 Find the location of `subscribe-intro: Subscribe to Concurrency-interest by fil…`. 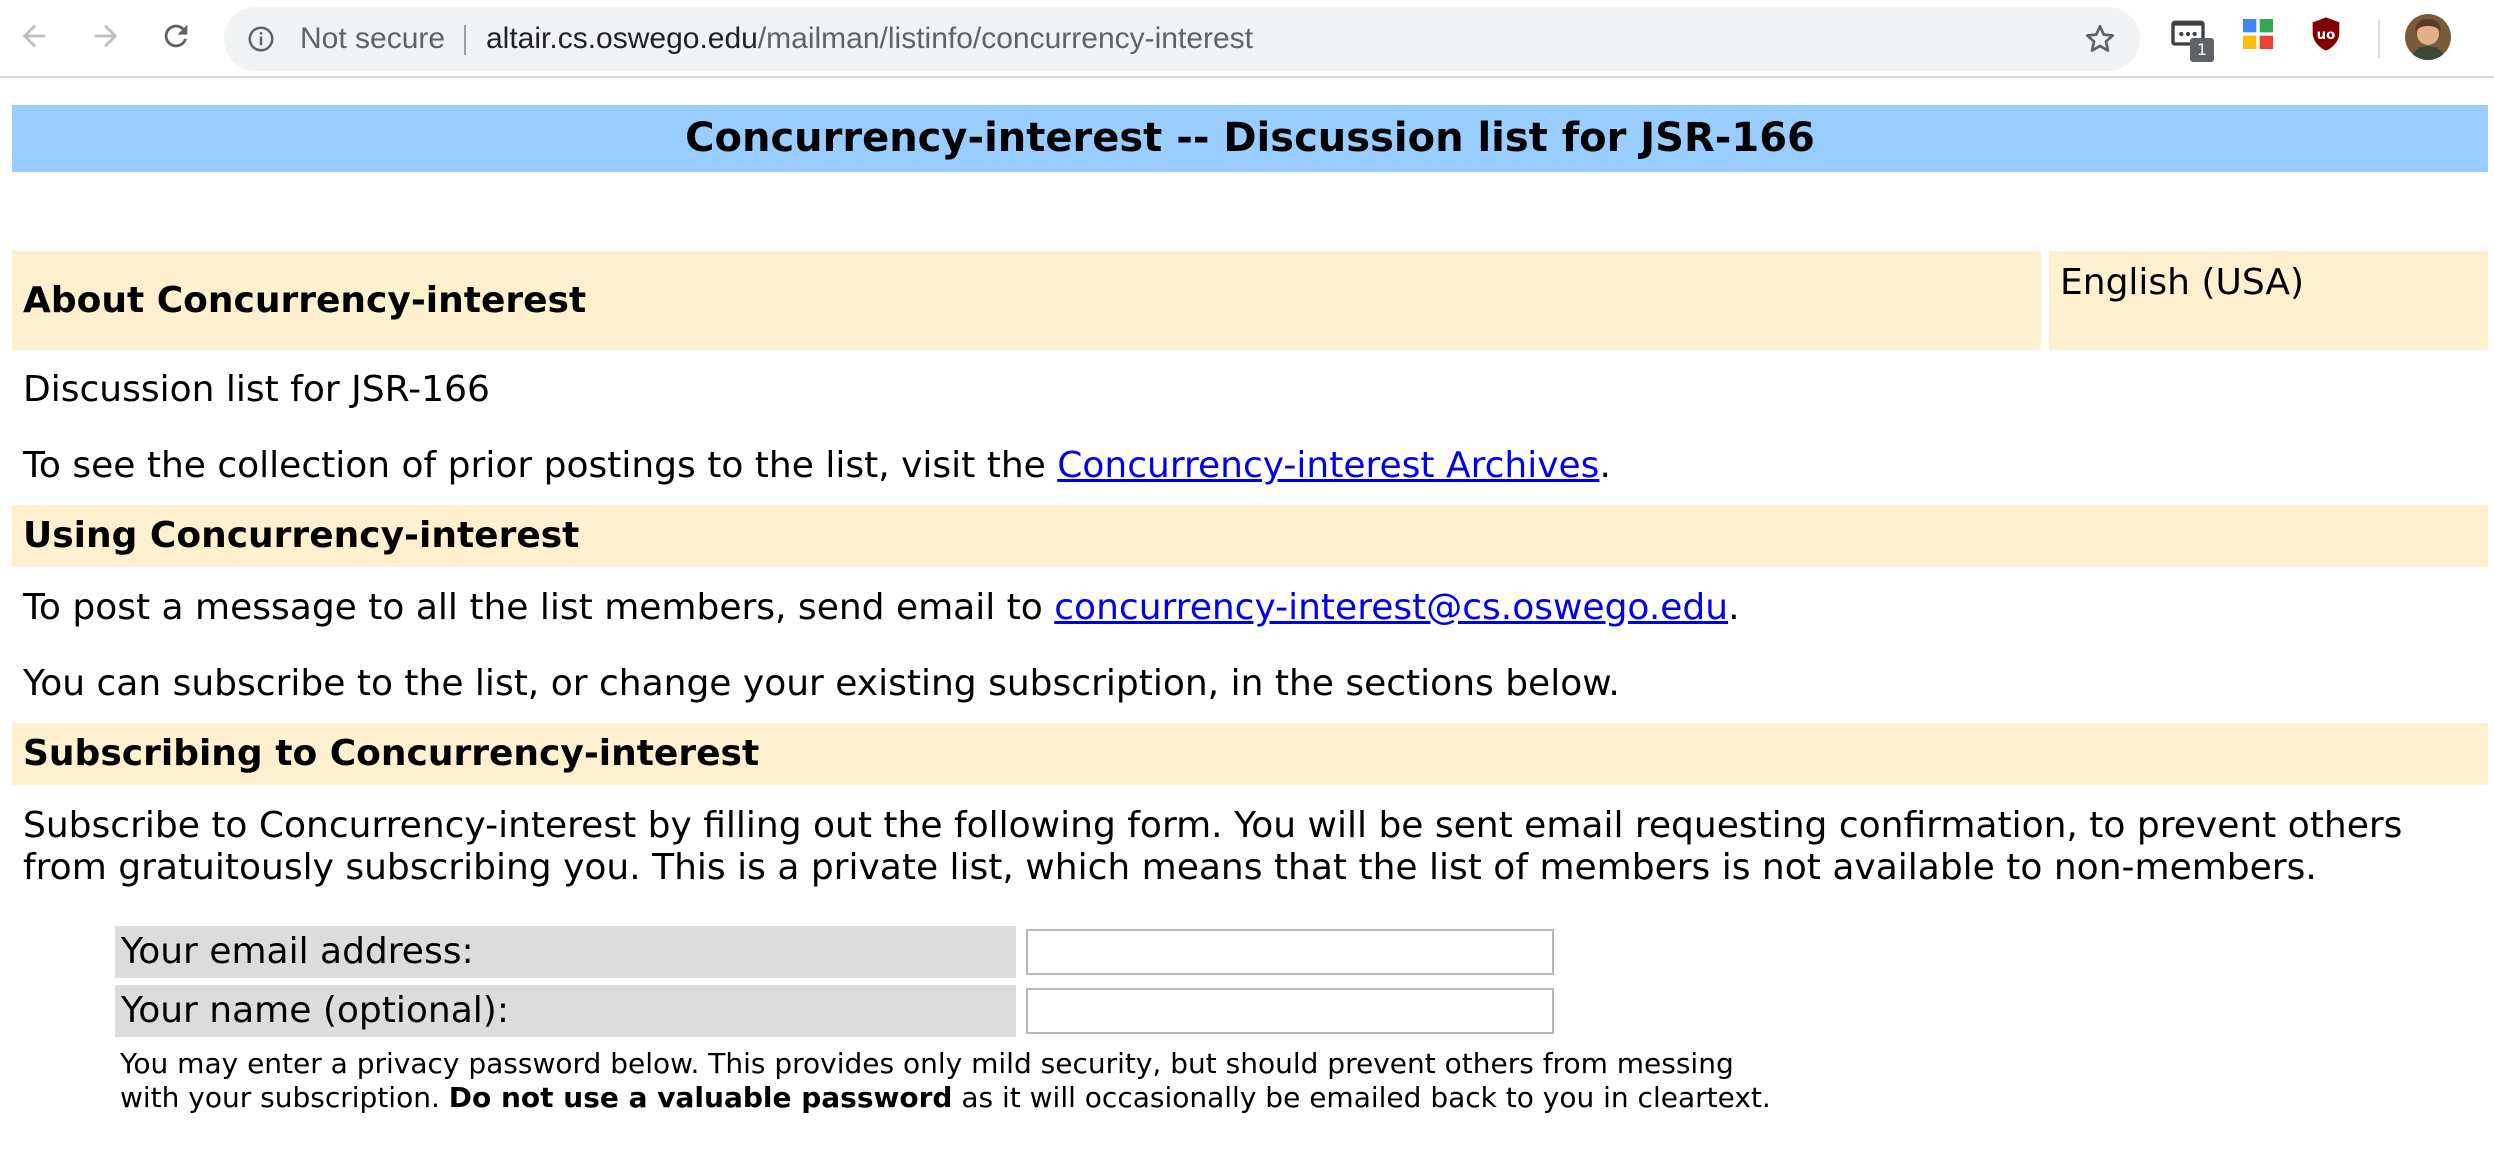

subscribe-intro: Subscribe to Concurrency-interest by fil… is located at coordinates (1213, 846).